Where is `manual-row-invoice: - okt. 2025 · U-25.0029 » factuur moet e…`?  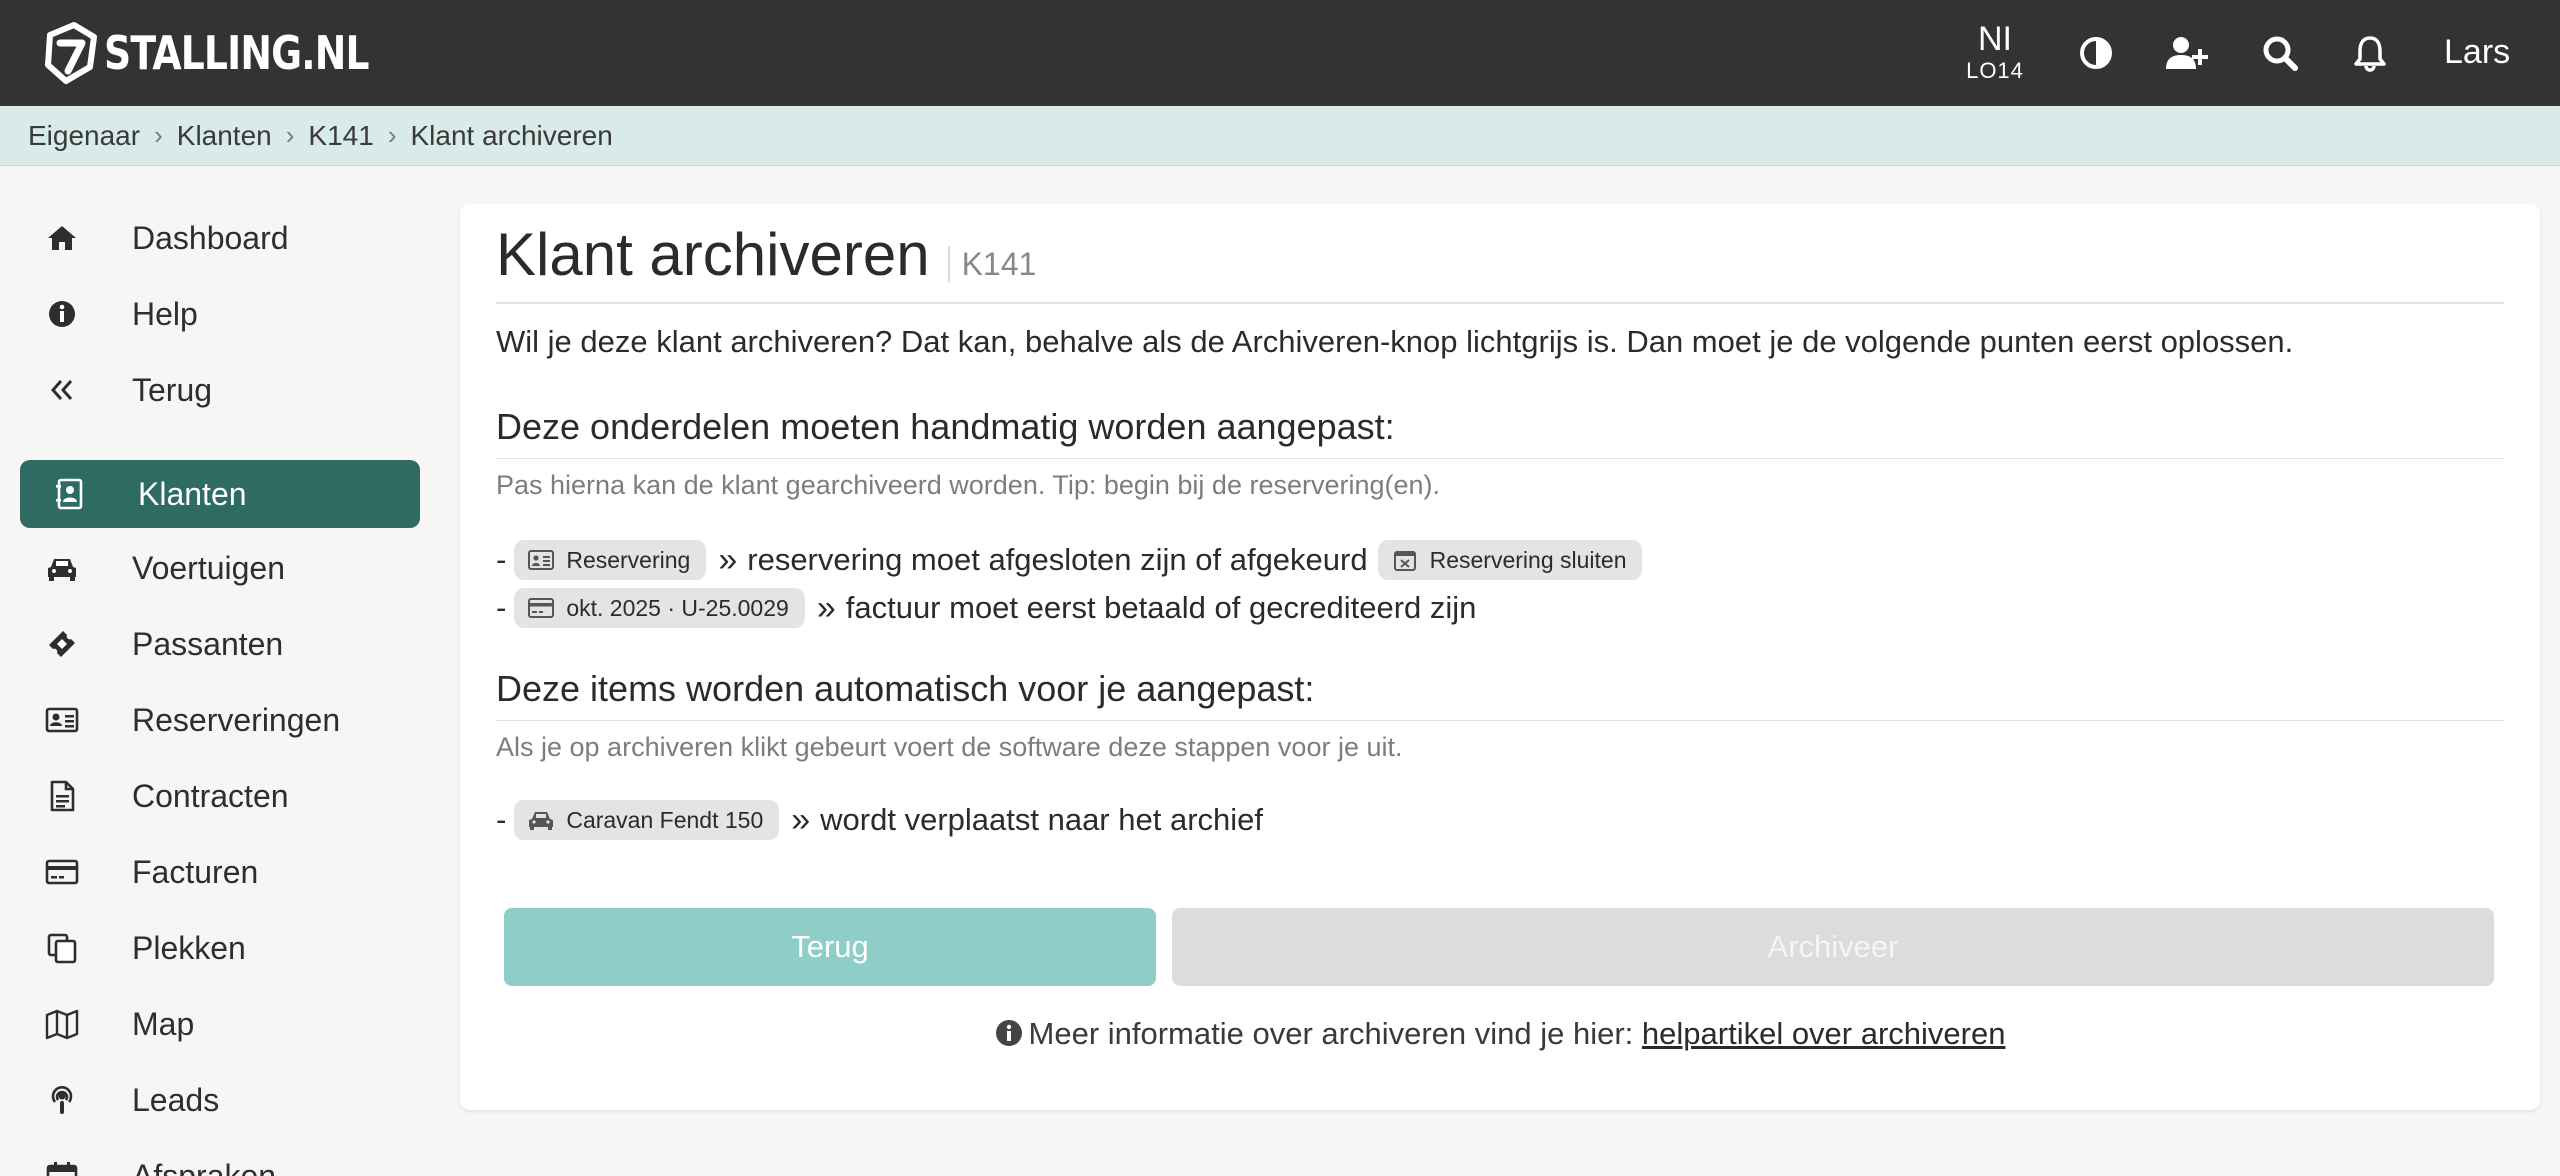
manual-row-invoice: - okt. 2025 · U-25.0029 » factuur moet e… is located at coordinates (986, 608).